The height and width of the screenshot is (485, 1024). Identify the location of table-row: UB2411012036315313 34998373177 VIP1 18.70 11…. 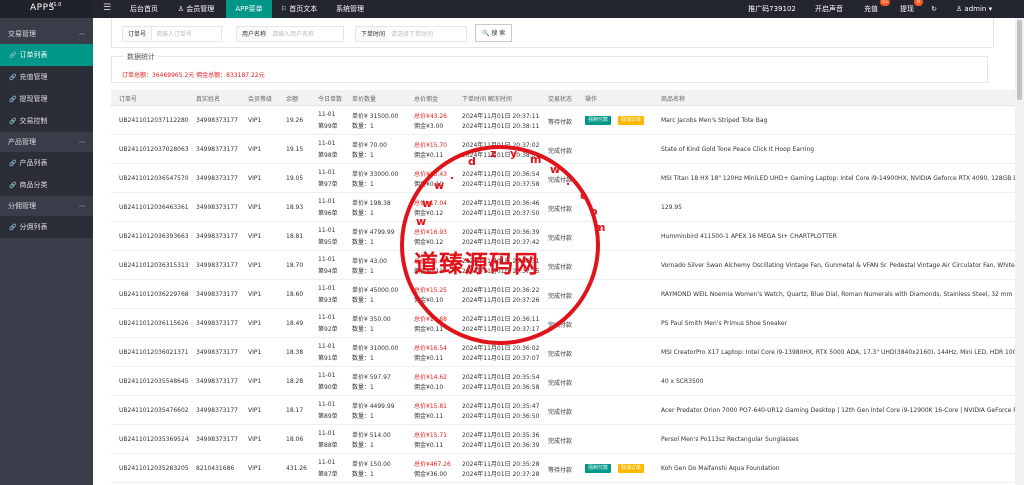
(563, 265).